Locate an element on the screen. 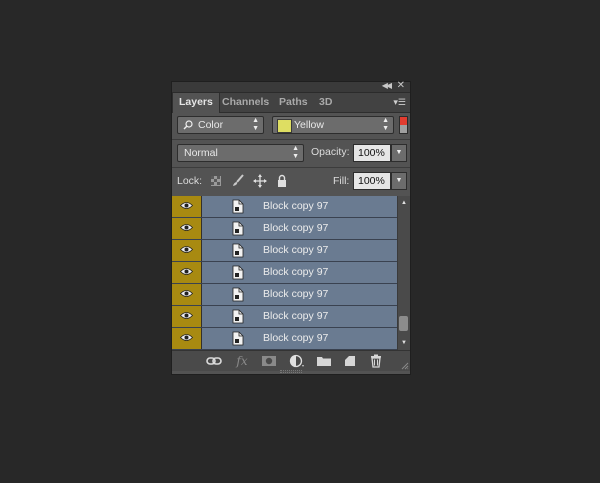  layer-list-scrollbar: ▲ ▼ is located at coordinates (403, 273).